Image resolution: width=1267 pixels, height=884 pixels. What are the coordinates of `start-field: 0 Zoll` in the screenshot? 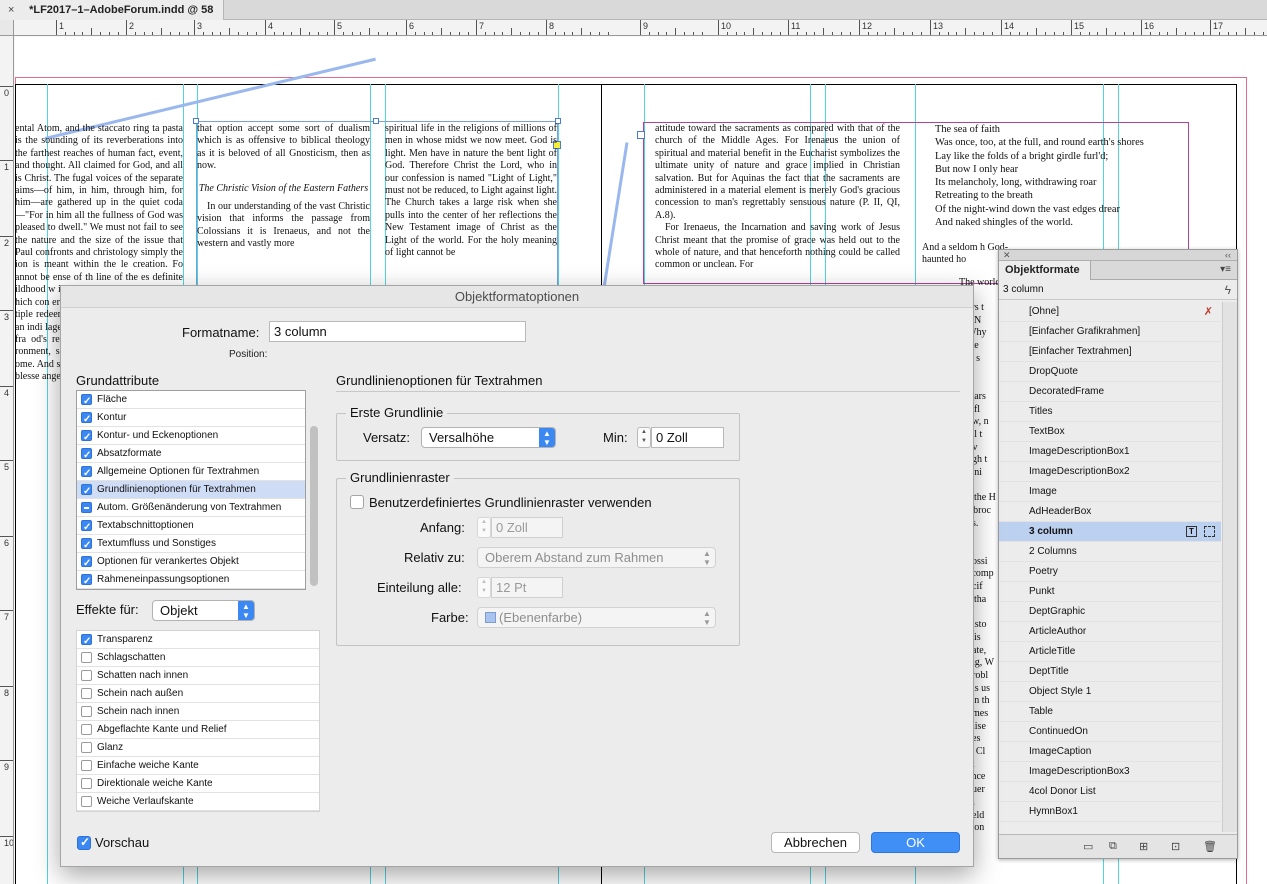 It's located at (527, 527).